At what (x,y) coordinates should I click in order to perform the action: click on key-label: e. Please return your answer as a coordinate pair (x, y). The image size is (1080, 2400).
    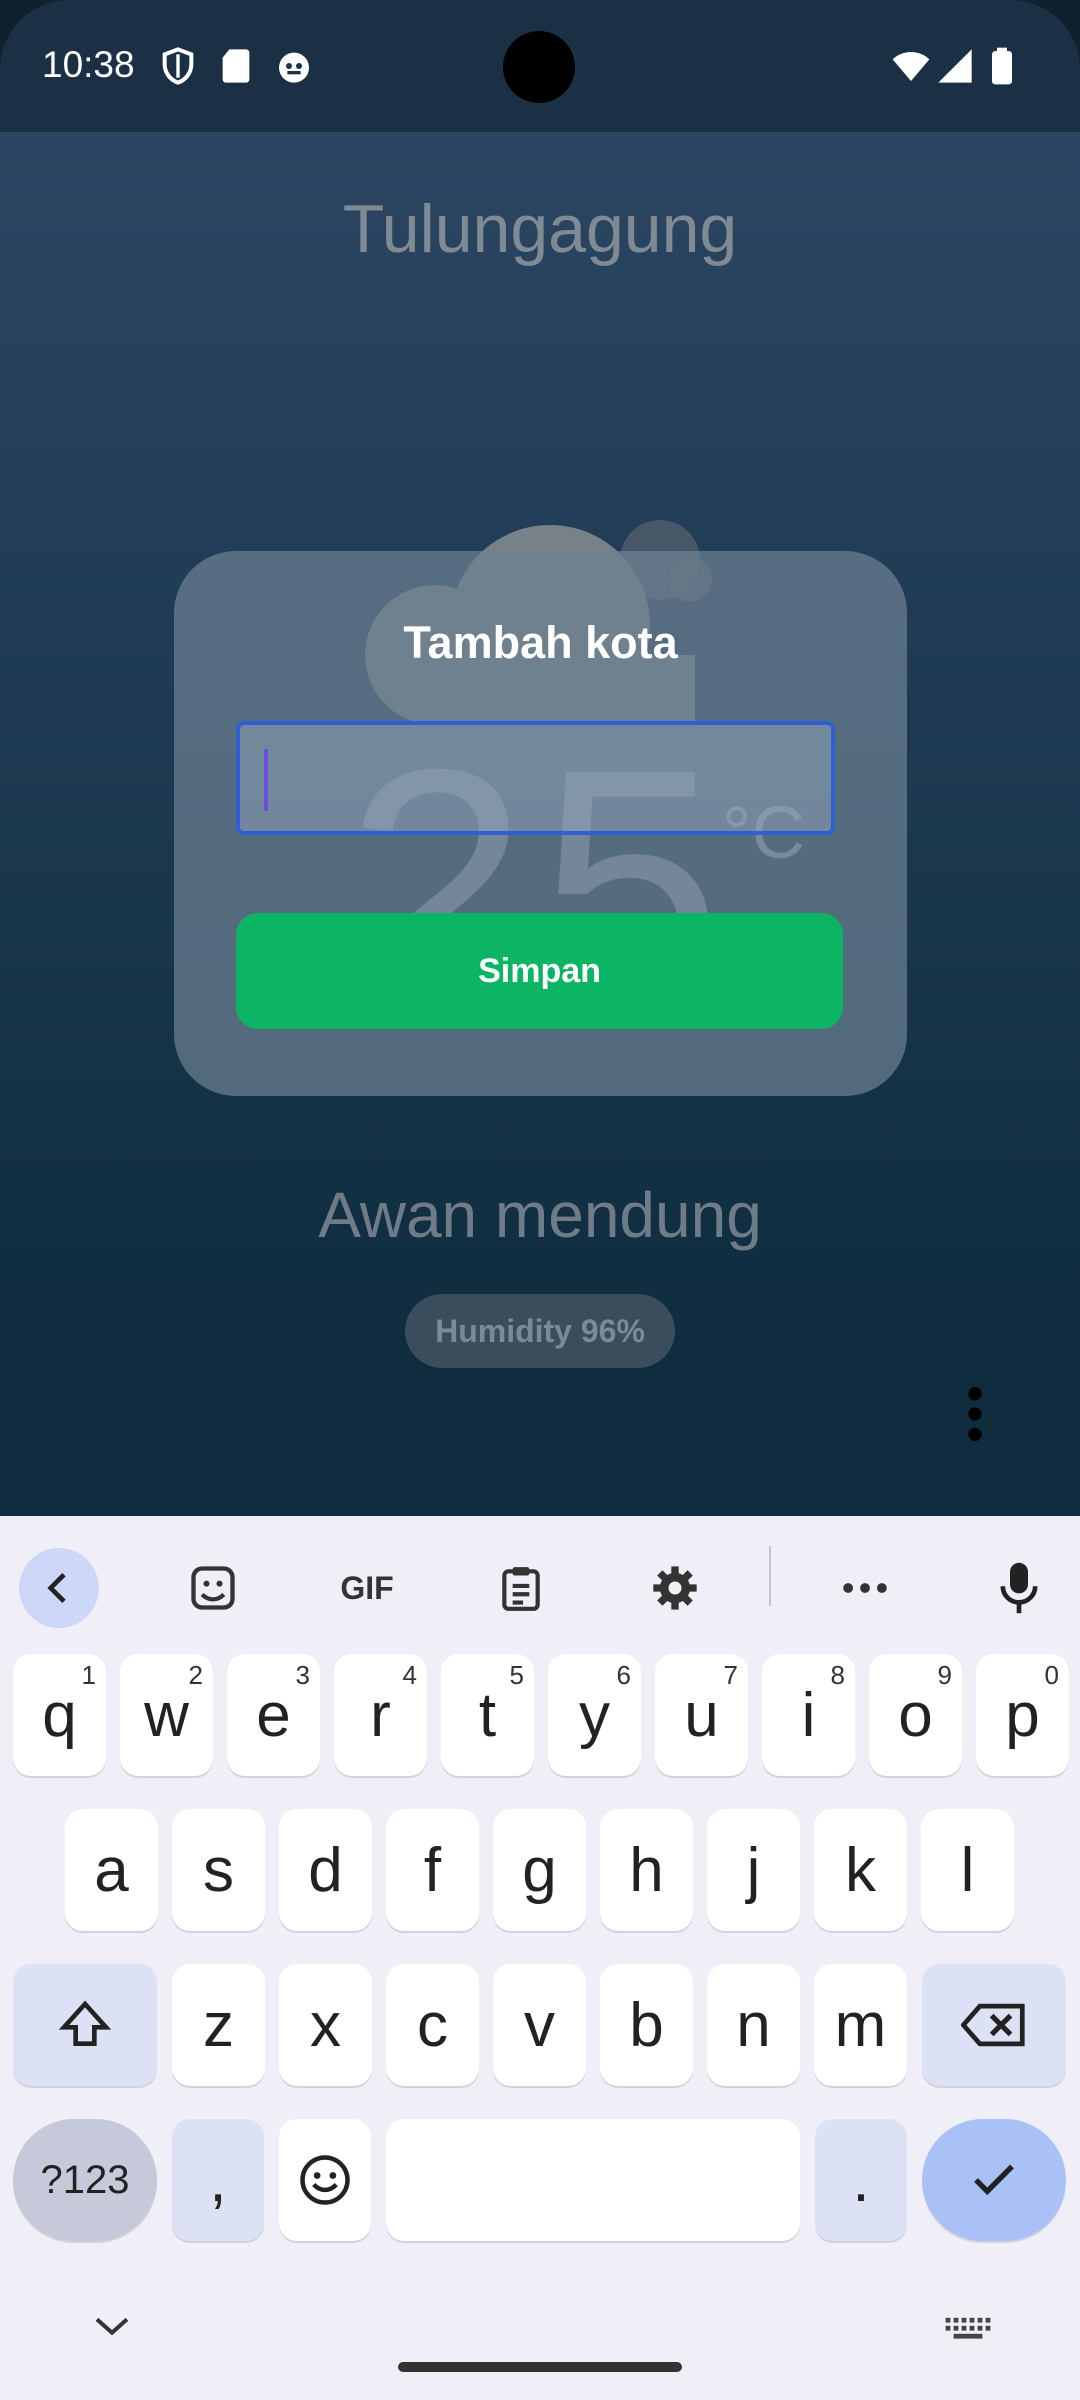
    Looking at the image, I should click on (273, 1715).